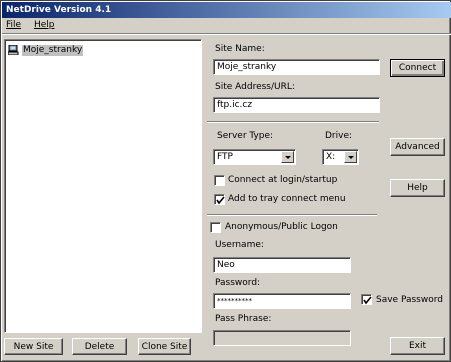 The image size is (451, 362). Describe the element at coordinates (215, 227) in the screenshot. I see `anonymous-checkbox` at that location.